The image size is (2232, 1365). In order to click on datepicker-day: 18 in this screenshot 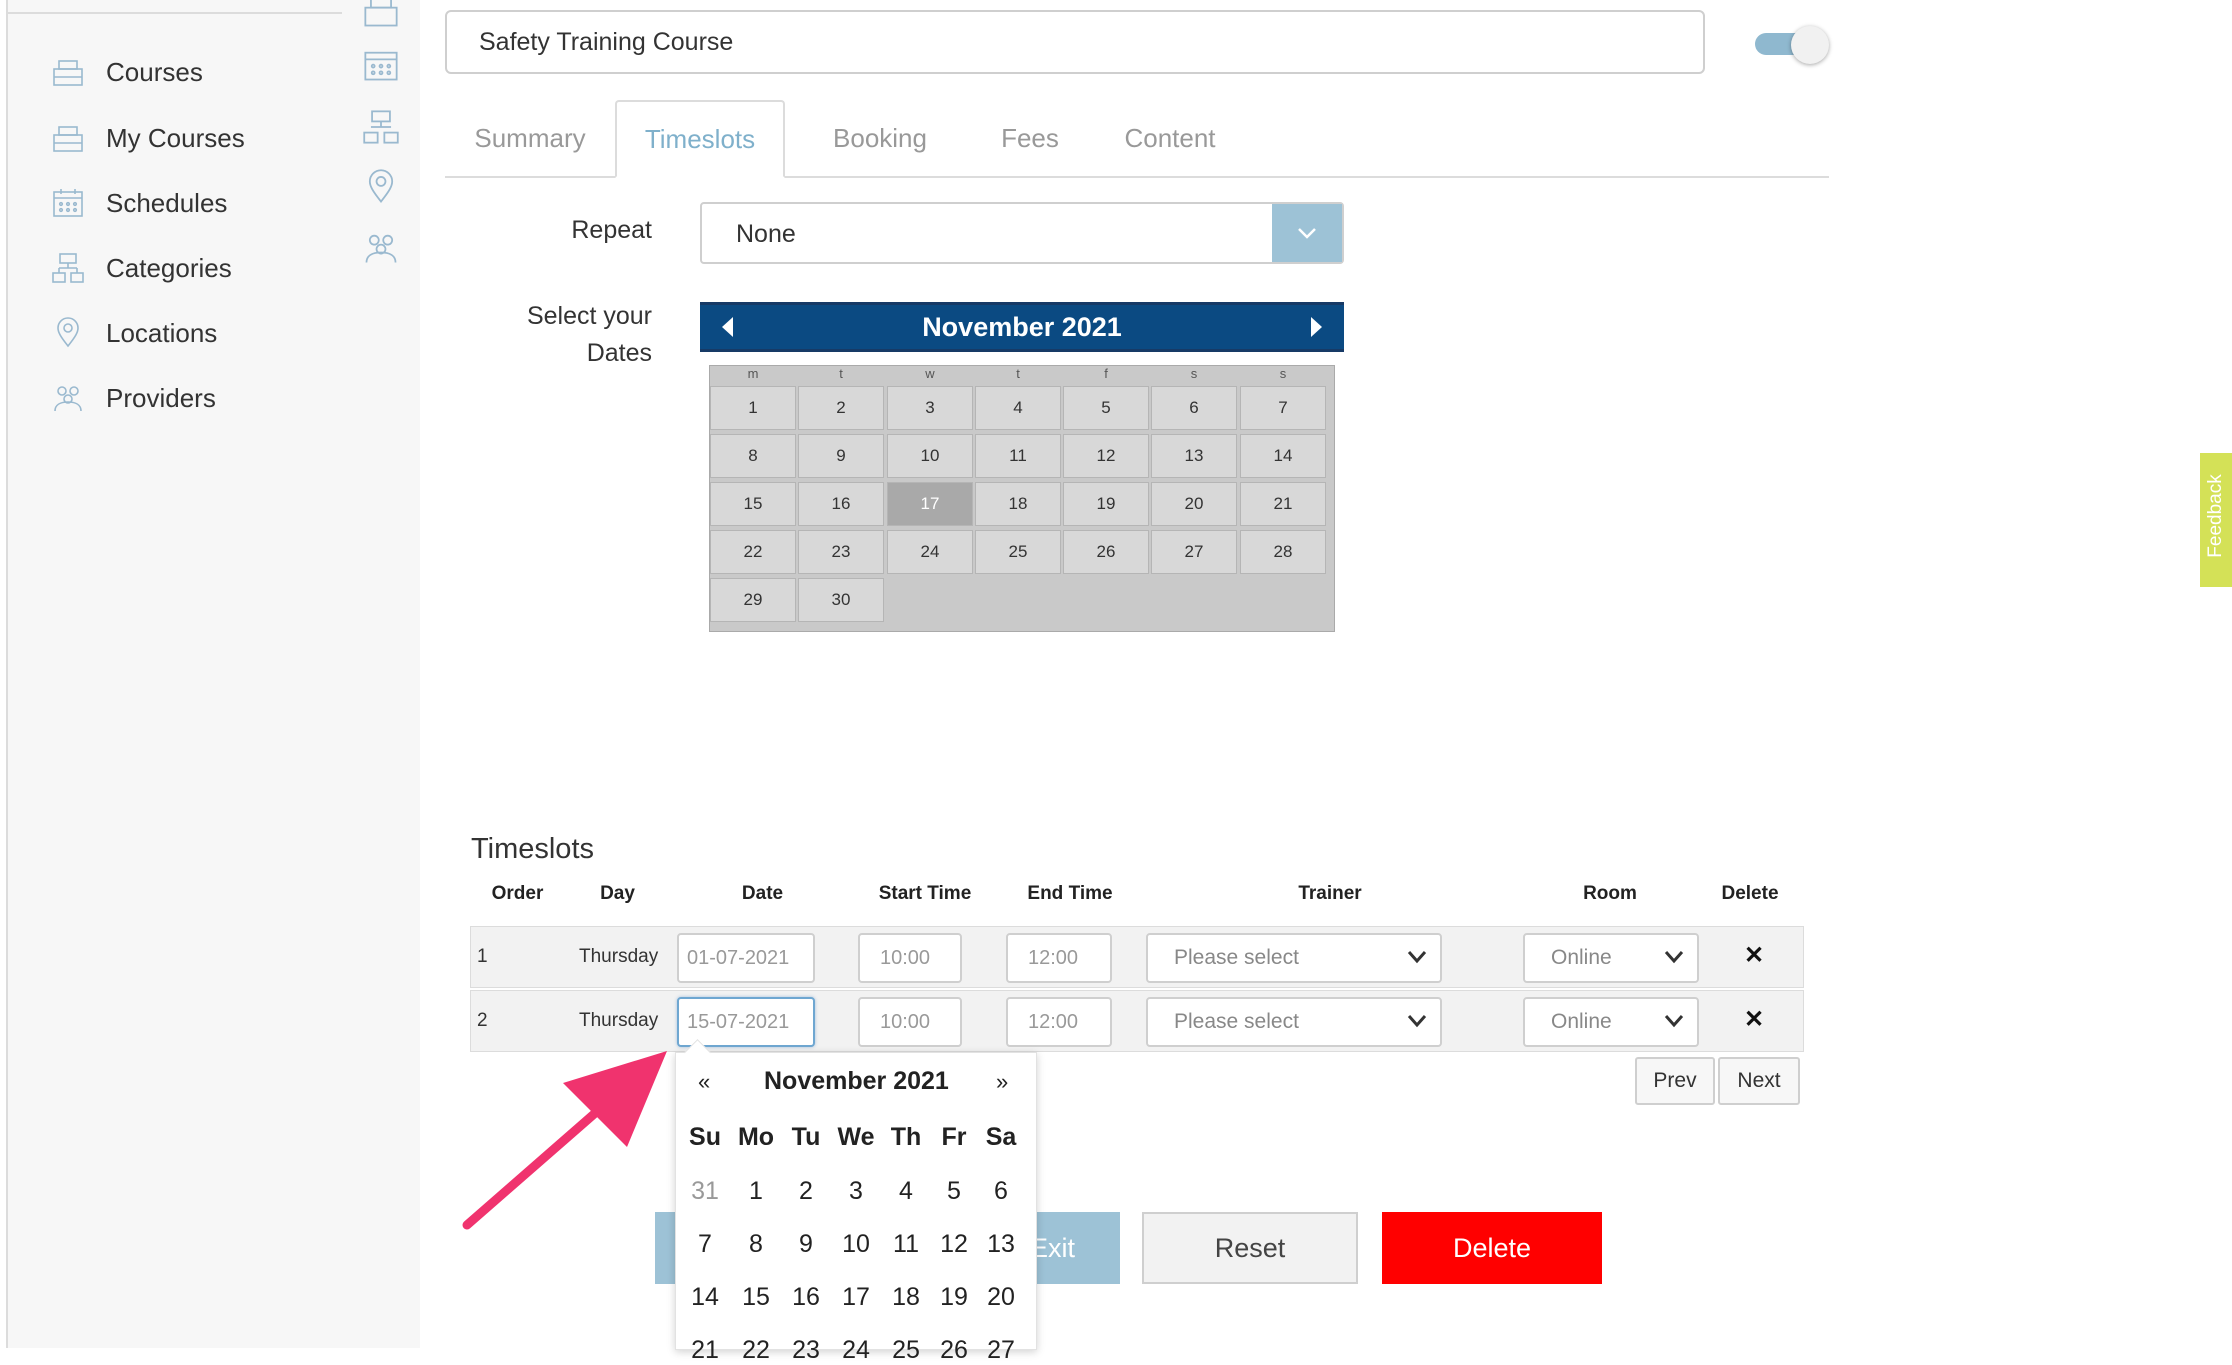, I will do `click(906, 1297)`.